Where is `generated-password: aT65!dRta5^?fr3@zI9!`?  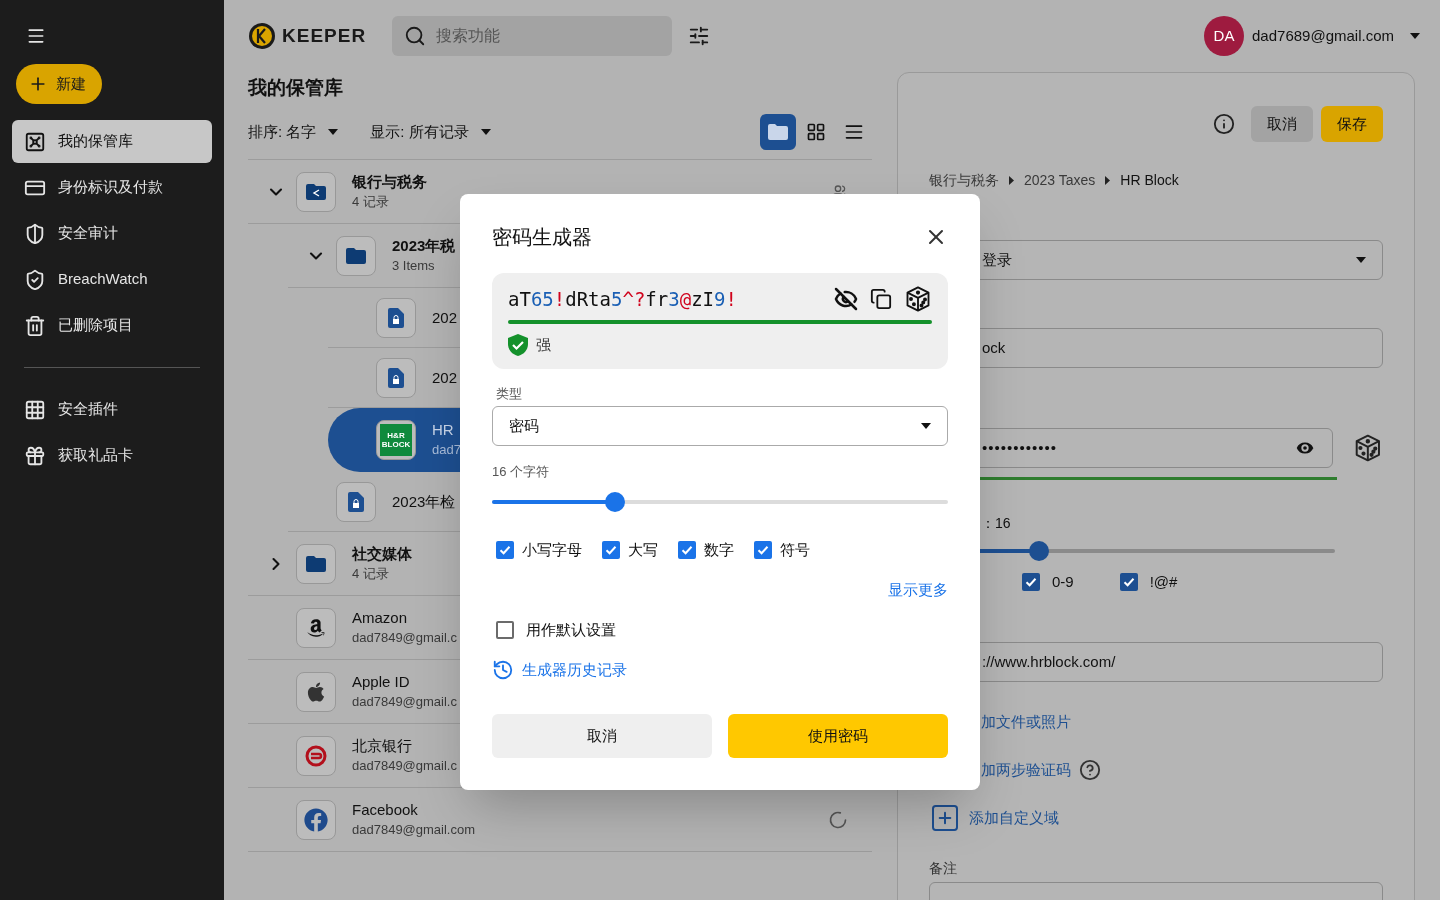 generated-password: aT65!dRta5^?fr3@zI9! is located at coordinates (623, 299).